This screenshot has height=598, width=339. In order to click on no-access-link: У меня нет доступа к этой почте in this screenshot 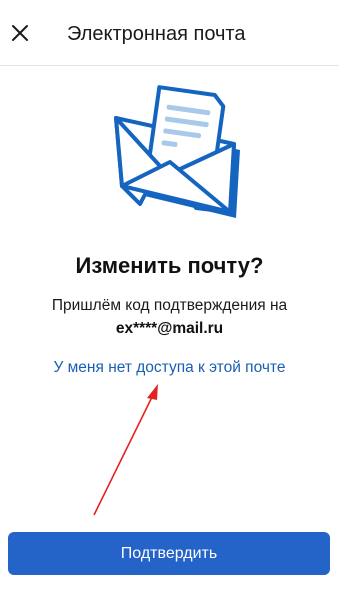, I will do `click(169, 368)`.